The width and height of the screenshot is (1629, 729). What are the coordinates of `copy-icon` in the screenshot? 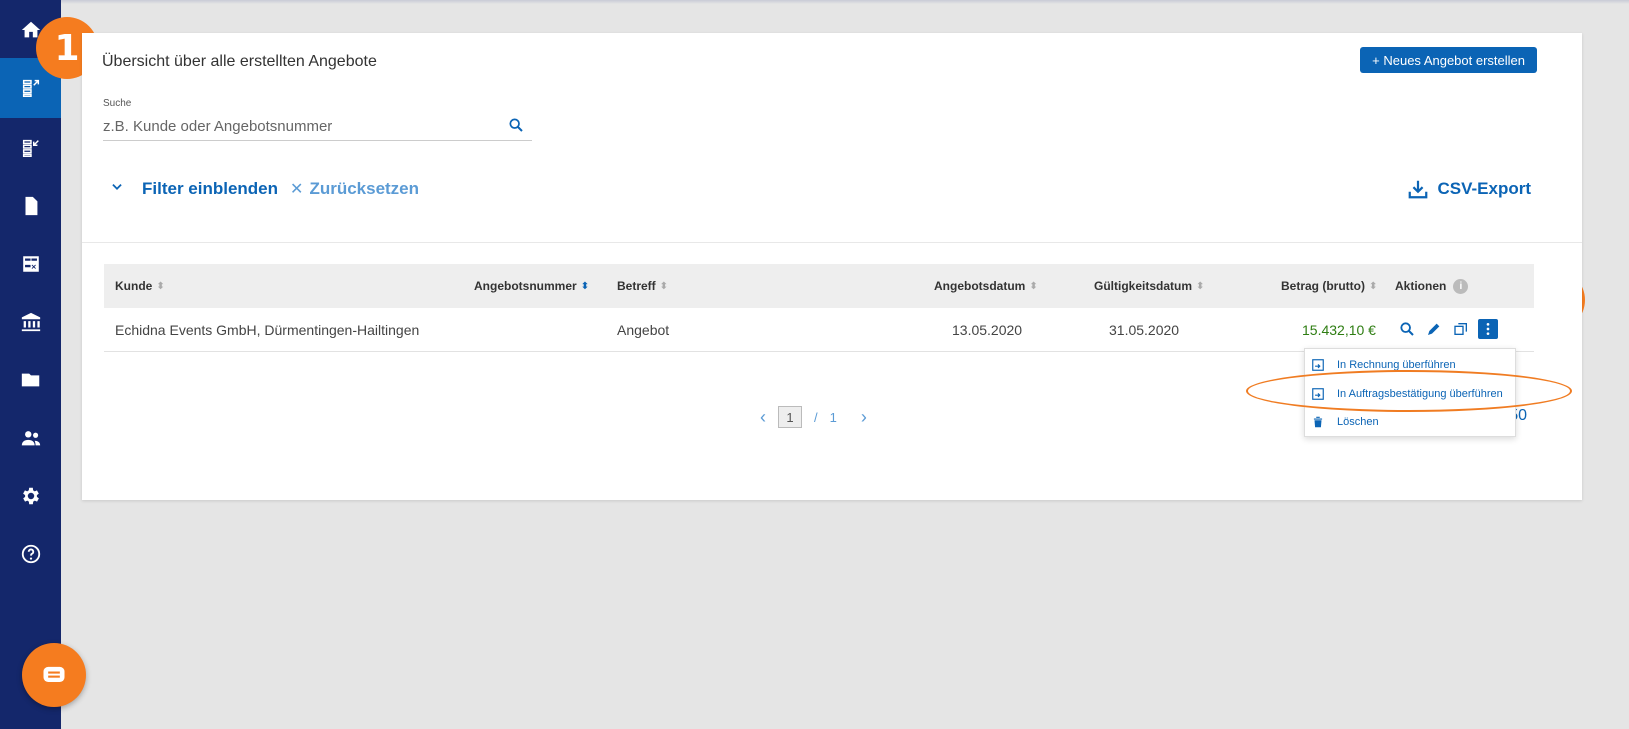 It's located at (1460, 329).